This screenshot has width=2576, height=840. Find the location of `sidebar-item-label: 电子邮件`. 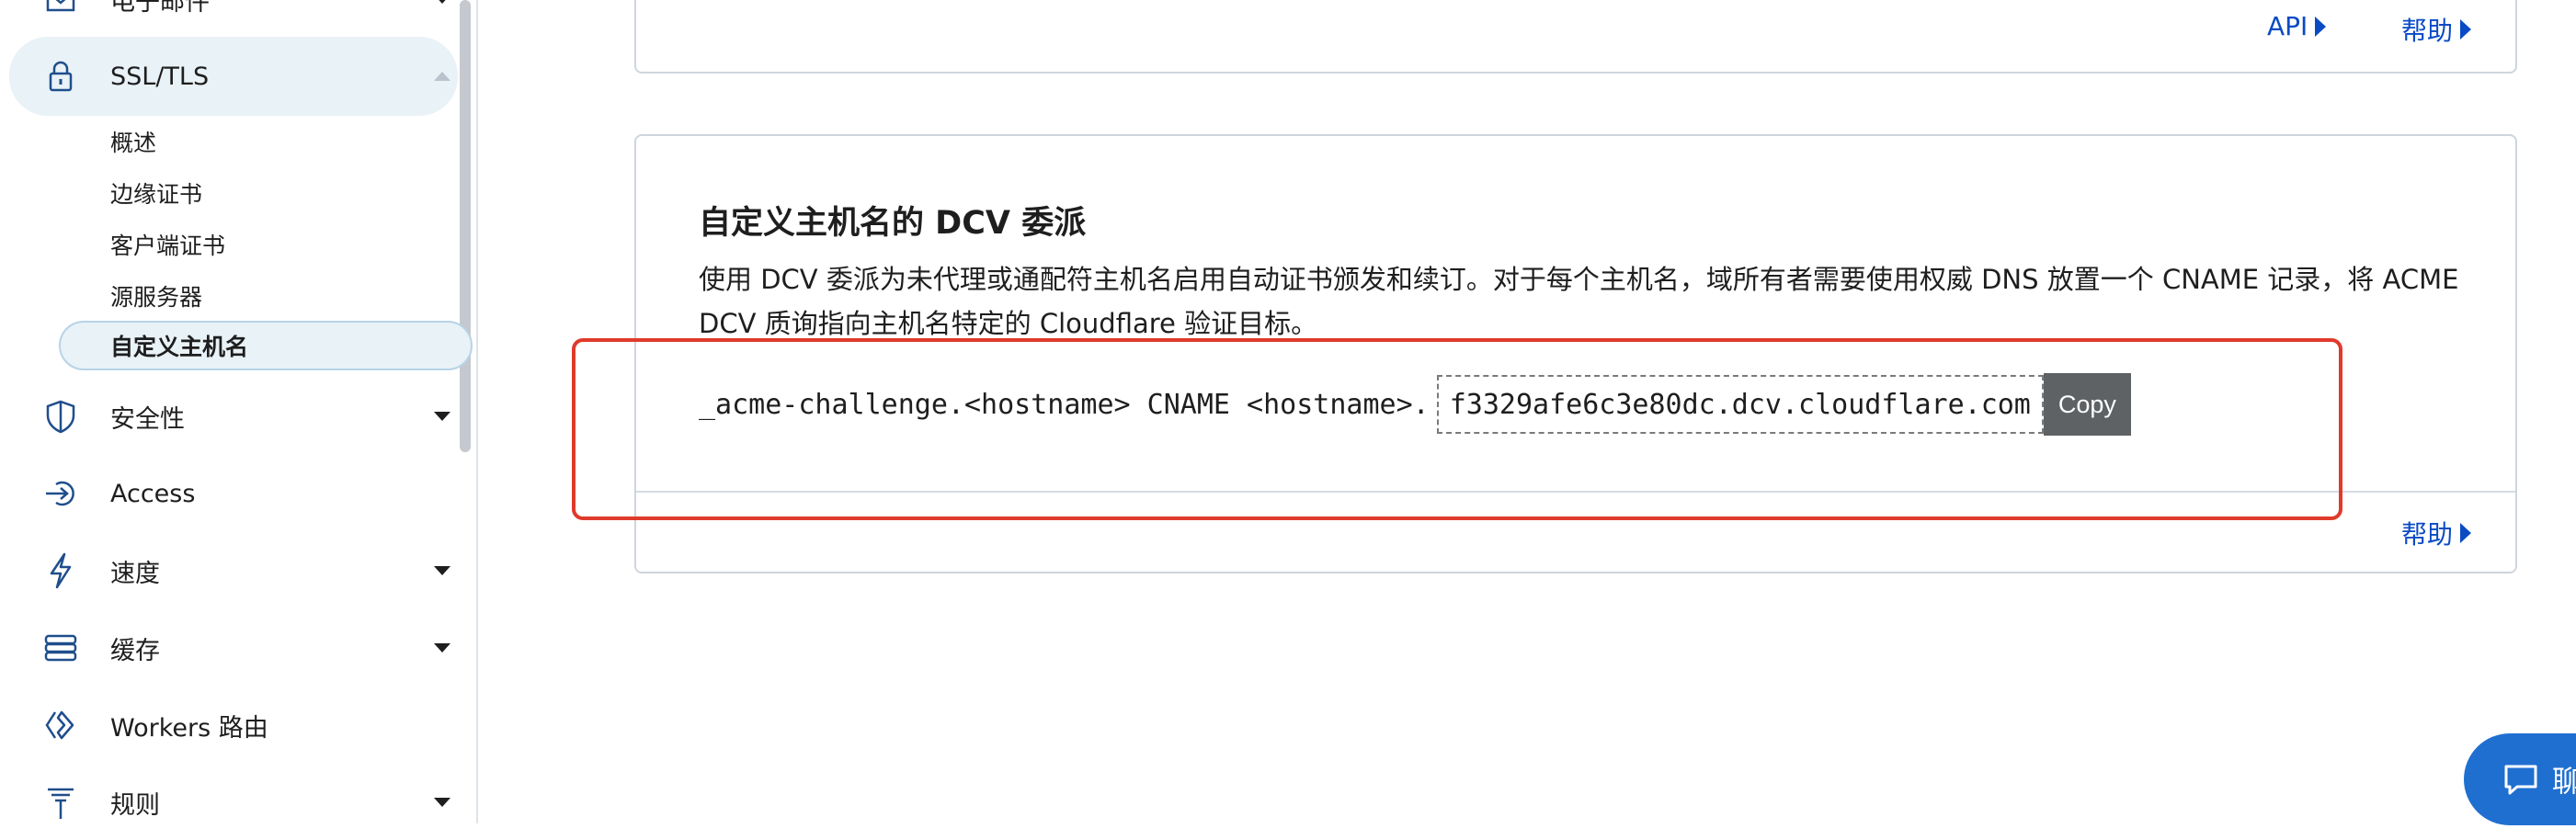

sidebar-item-label: 电子邮件 is located at coordinates (160, 8).